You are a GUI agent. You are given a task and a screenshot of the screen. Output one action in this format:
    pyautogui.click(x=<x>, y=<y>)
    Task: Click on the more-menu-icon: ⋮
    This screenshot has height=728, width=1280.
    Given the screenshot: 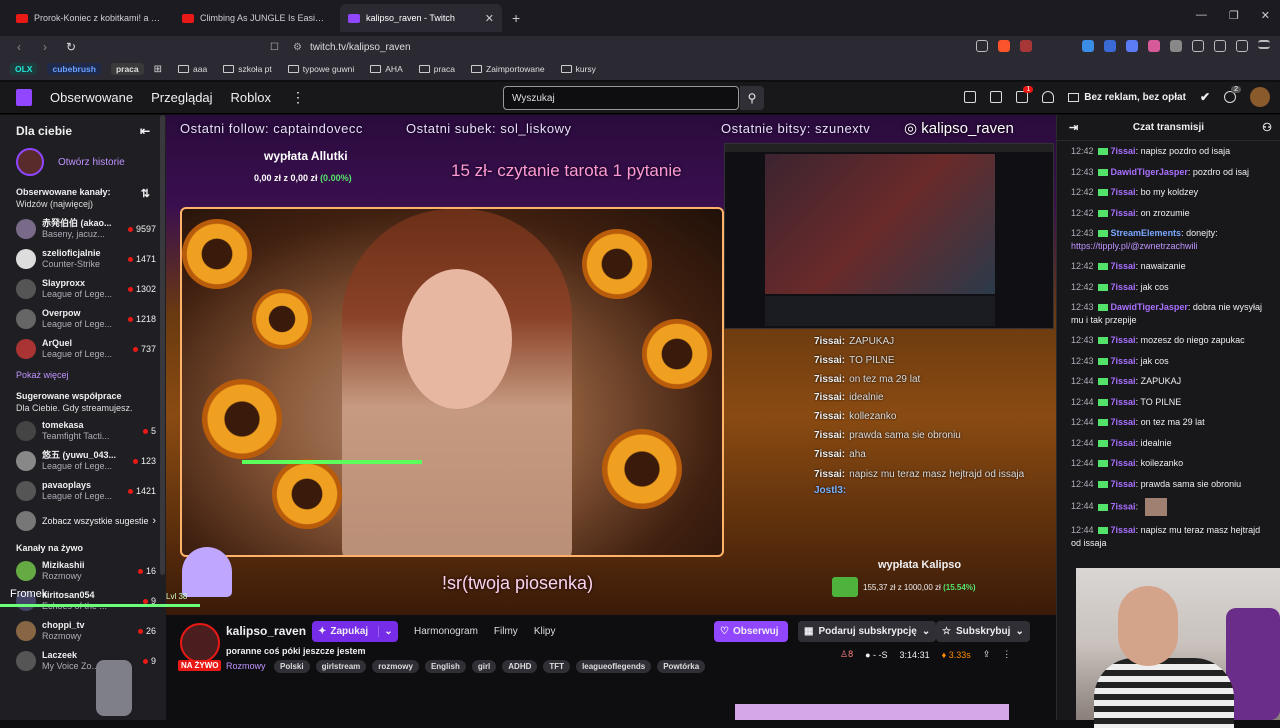 What is the action you would take?
    pyautogui.click(x=298, y=97)
    